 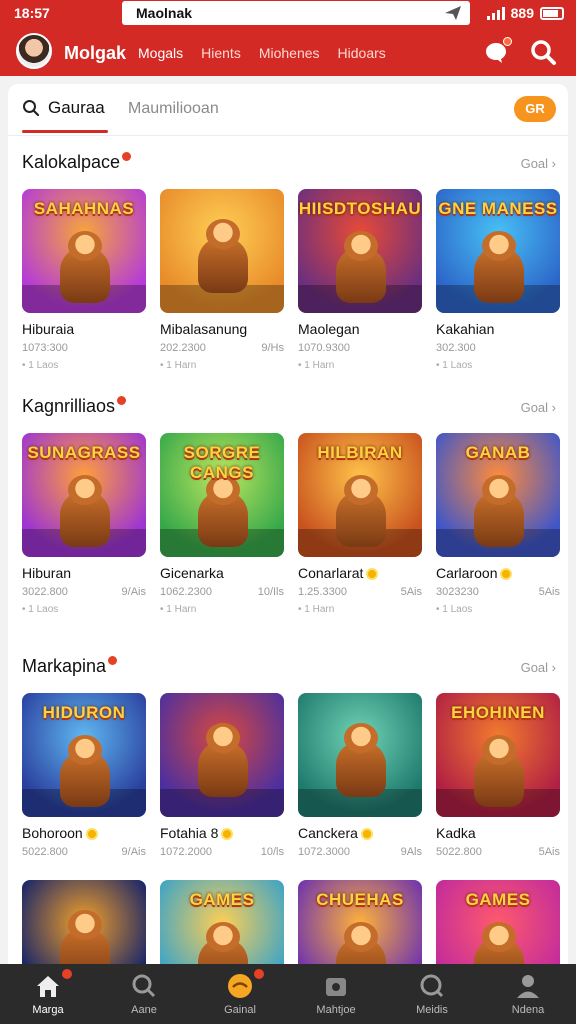 I want to click on game-card: HILBIRAN Conarlarat 1.25.3300 5Ais • 1 Harn, so click(x=360, y=524).